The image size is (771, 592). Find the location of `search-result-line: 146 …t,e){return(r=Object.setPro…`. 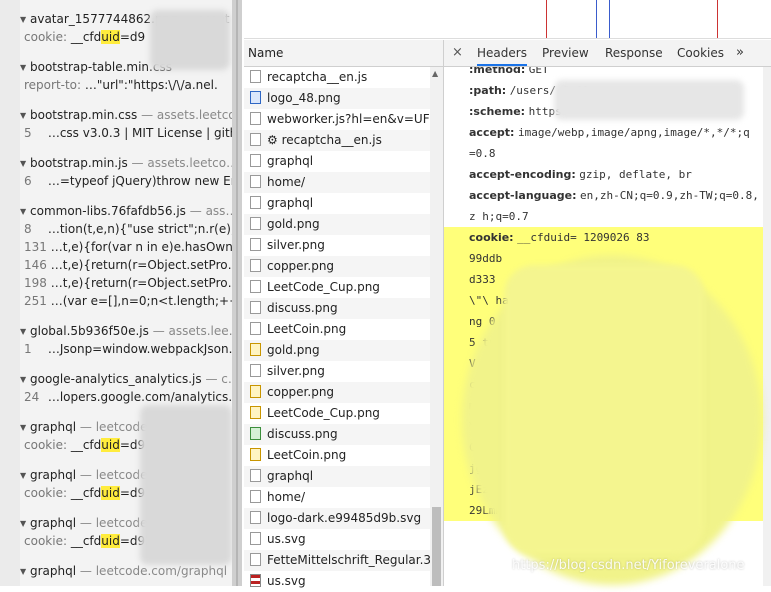

search-result-line: 146 …t,e){return(r=Object.setPro… is located at coordinates (126, 265).